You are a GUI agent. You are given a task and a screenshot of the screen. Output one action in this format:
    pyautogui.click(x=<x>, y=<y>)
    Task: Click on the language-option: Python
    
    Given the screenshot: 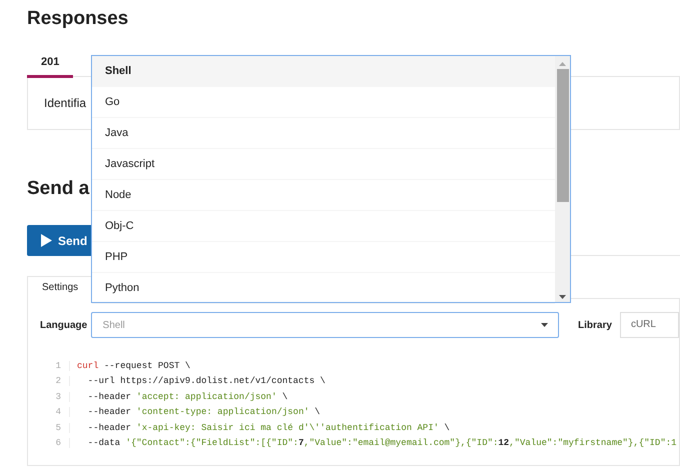 What is the action you would take?
    pyautogui.click(x=323, y=288)
    